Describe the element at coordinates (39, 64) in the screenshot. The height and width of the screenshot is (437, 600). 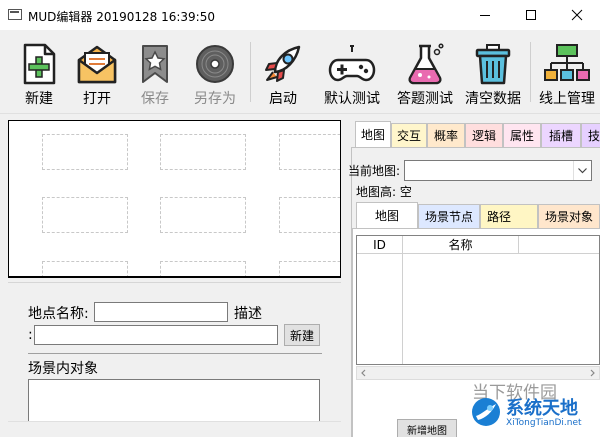
I see `new-file-icon` at that location.